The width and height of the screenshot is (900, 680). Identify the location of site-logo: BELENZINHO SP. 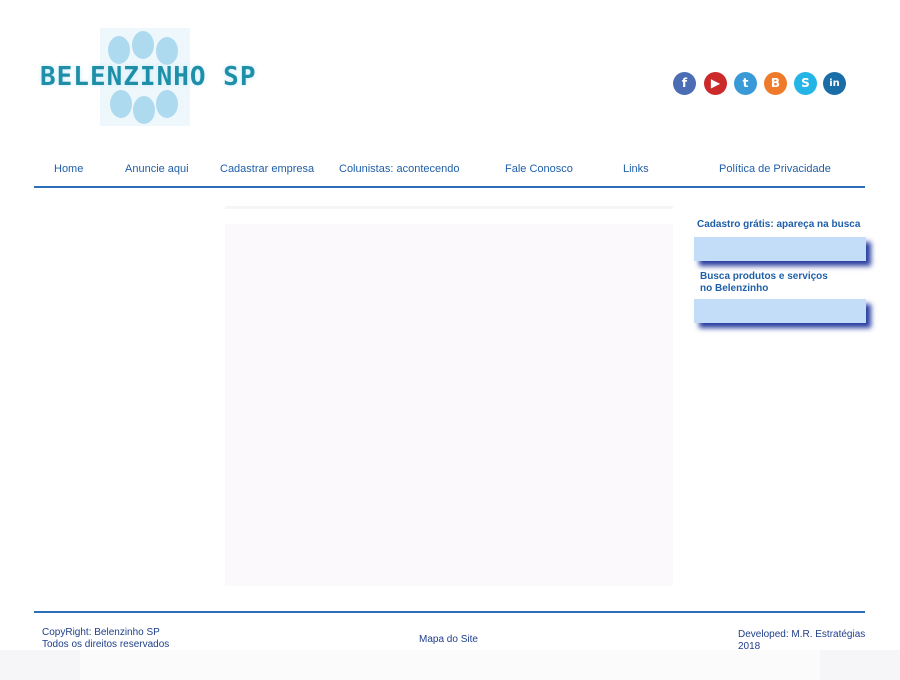
(164, 78).